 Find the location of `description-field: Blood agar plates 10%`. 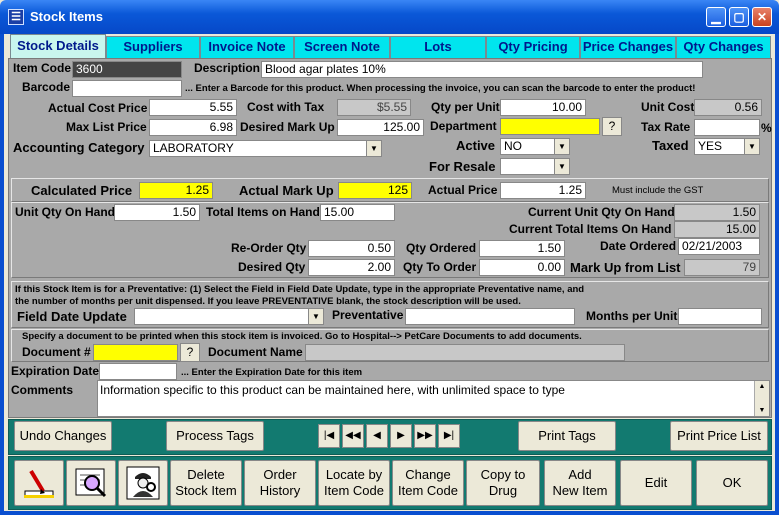

description-field: Blood agar plates 10% is located at coordinates (482, 69).